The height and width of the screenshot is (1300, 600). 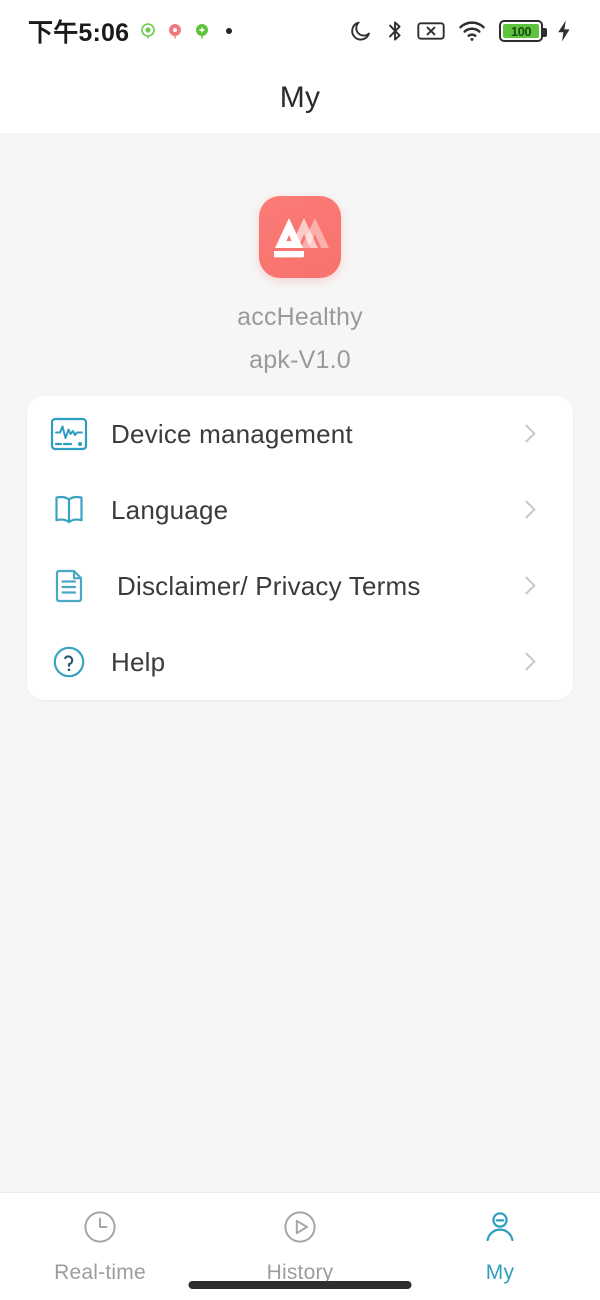 I want to click on battery-indicator: 100, so click(x=523, y=31).